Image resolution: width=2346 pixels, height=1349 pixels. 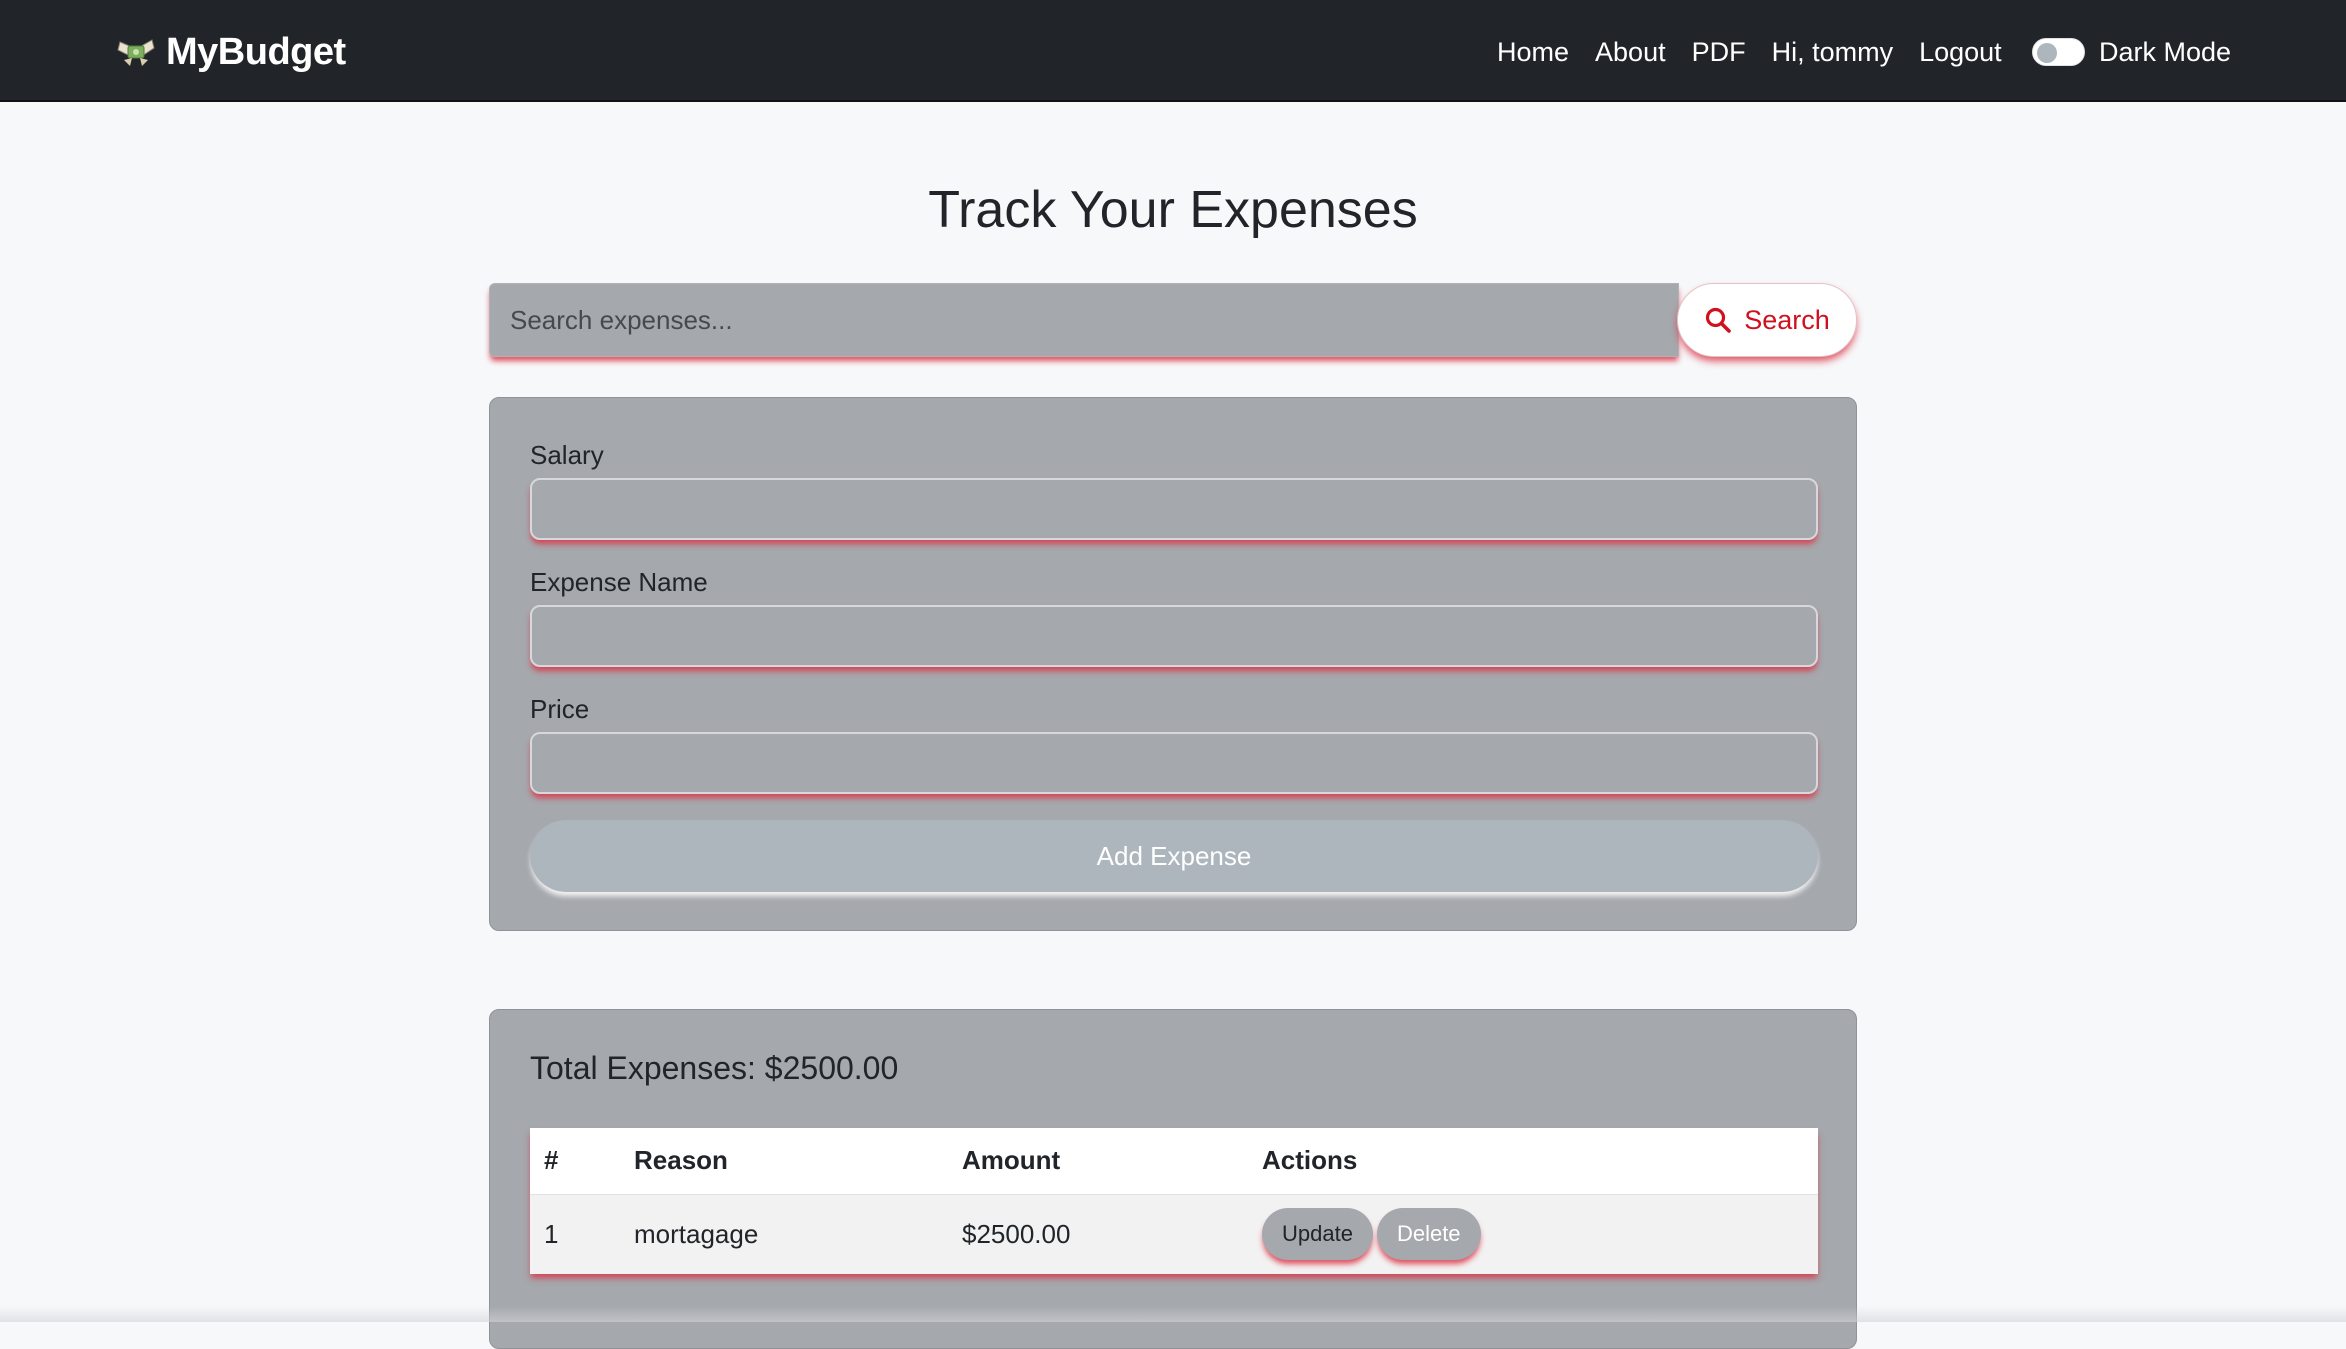 I want to click on dark-mode-toggle, so click(x=2058, y=52).